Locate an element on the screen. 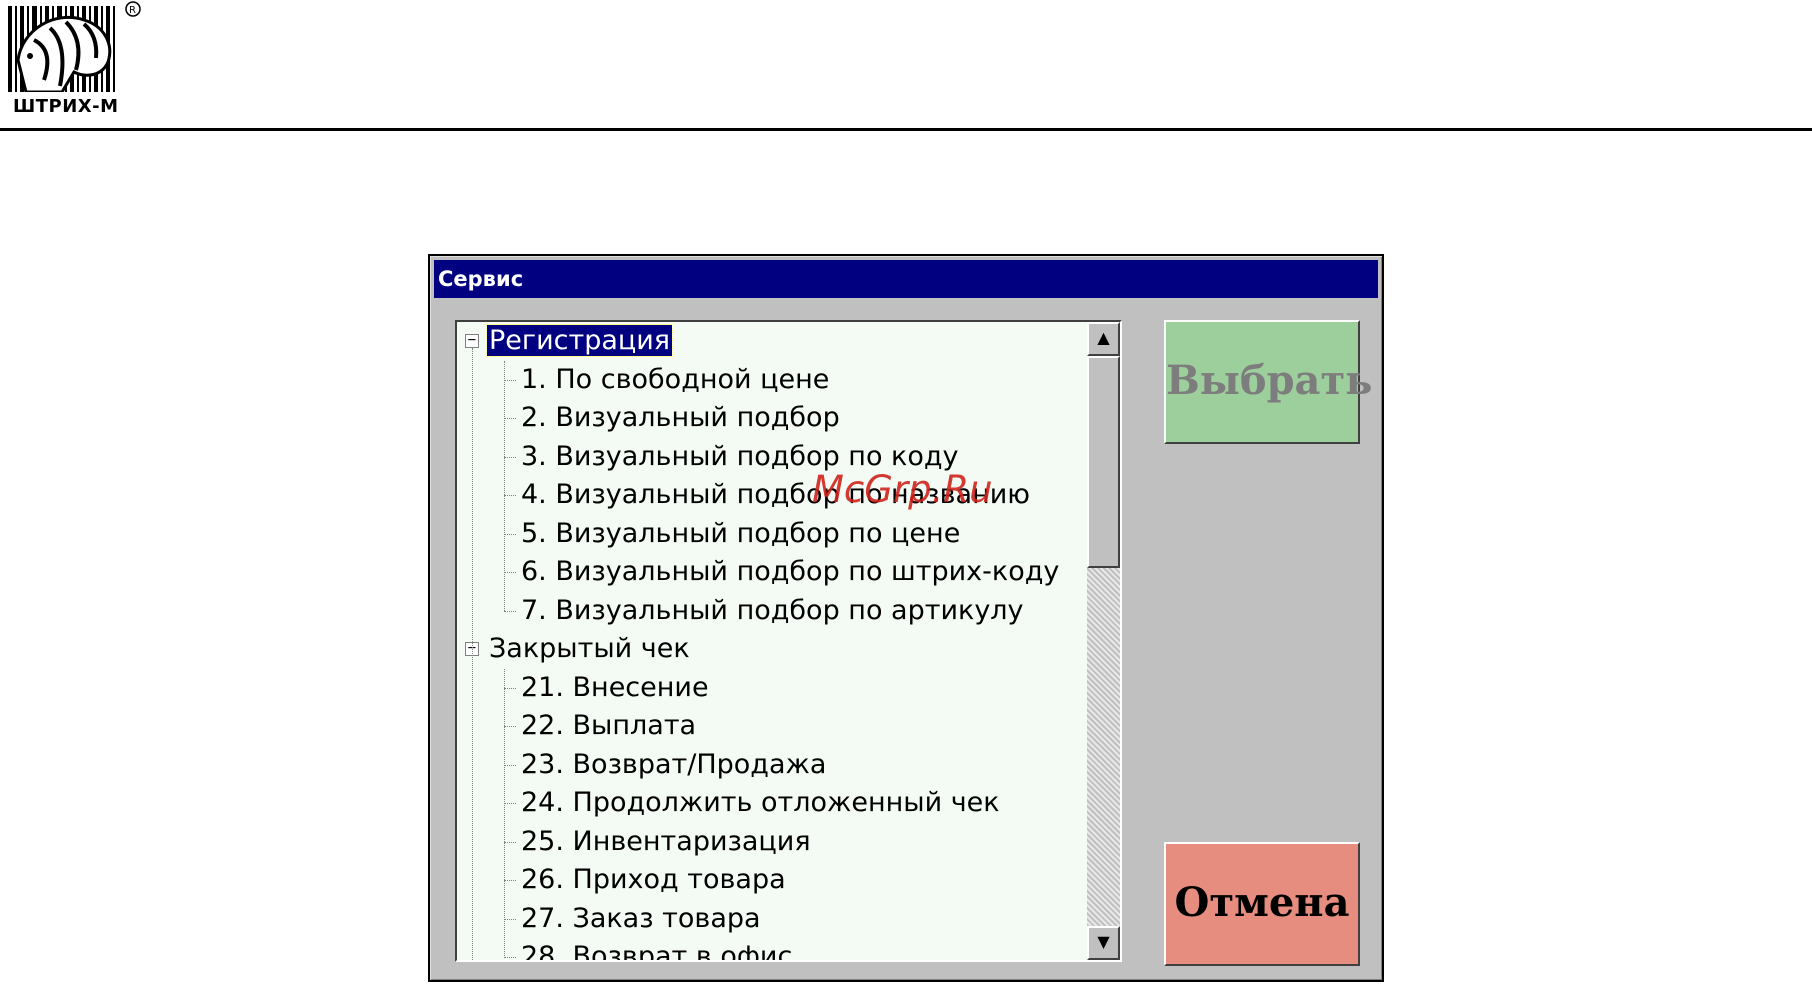 The image size is (1812, 986). tree-item-label: 23. Возврат/Продажа is located at coordinates (674, 764).